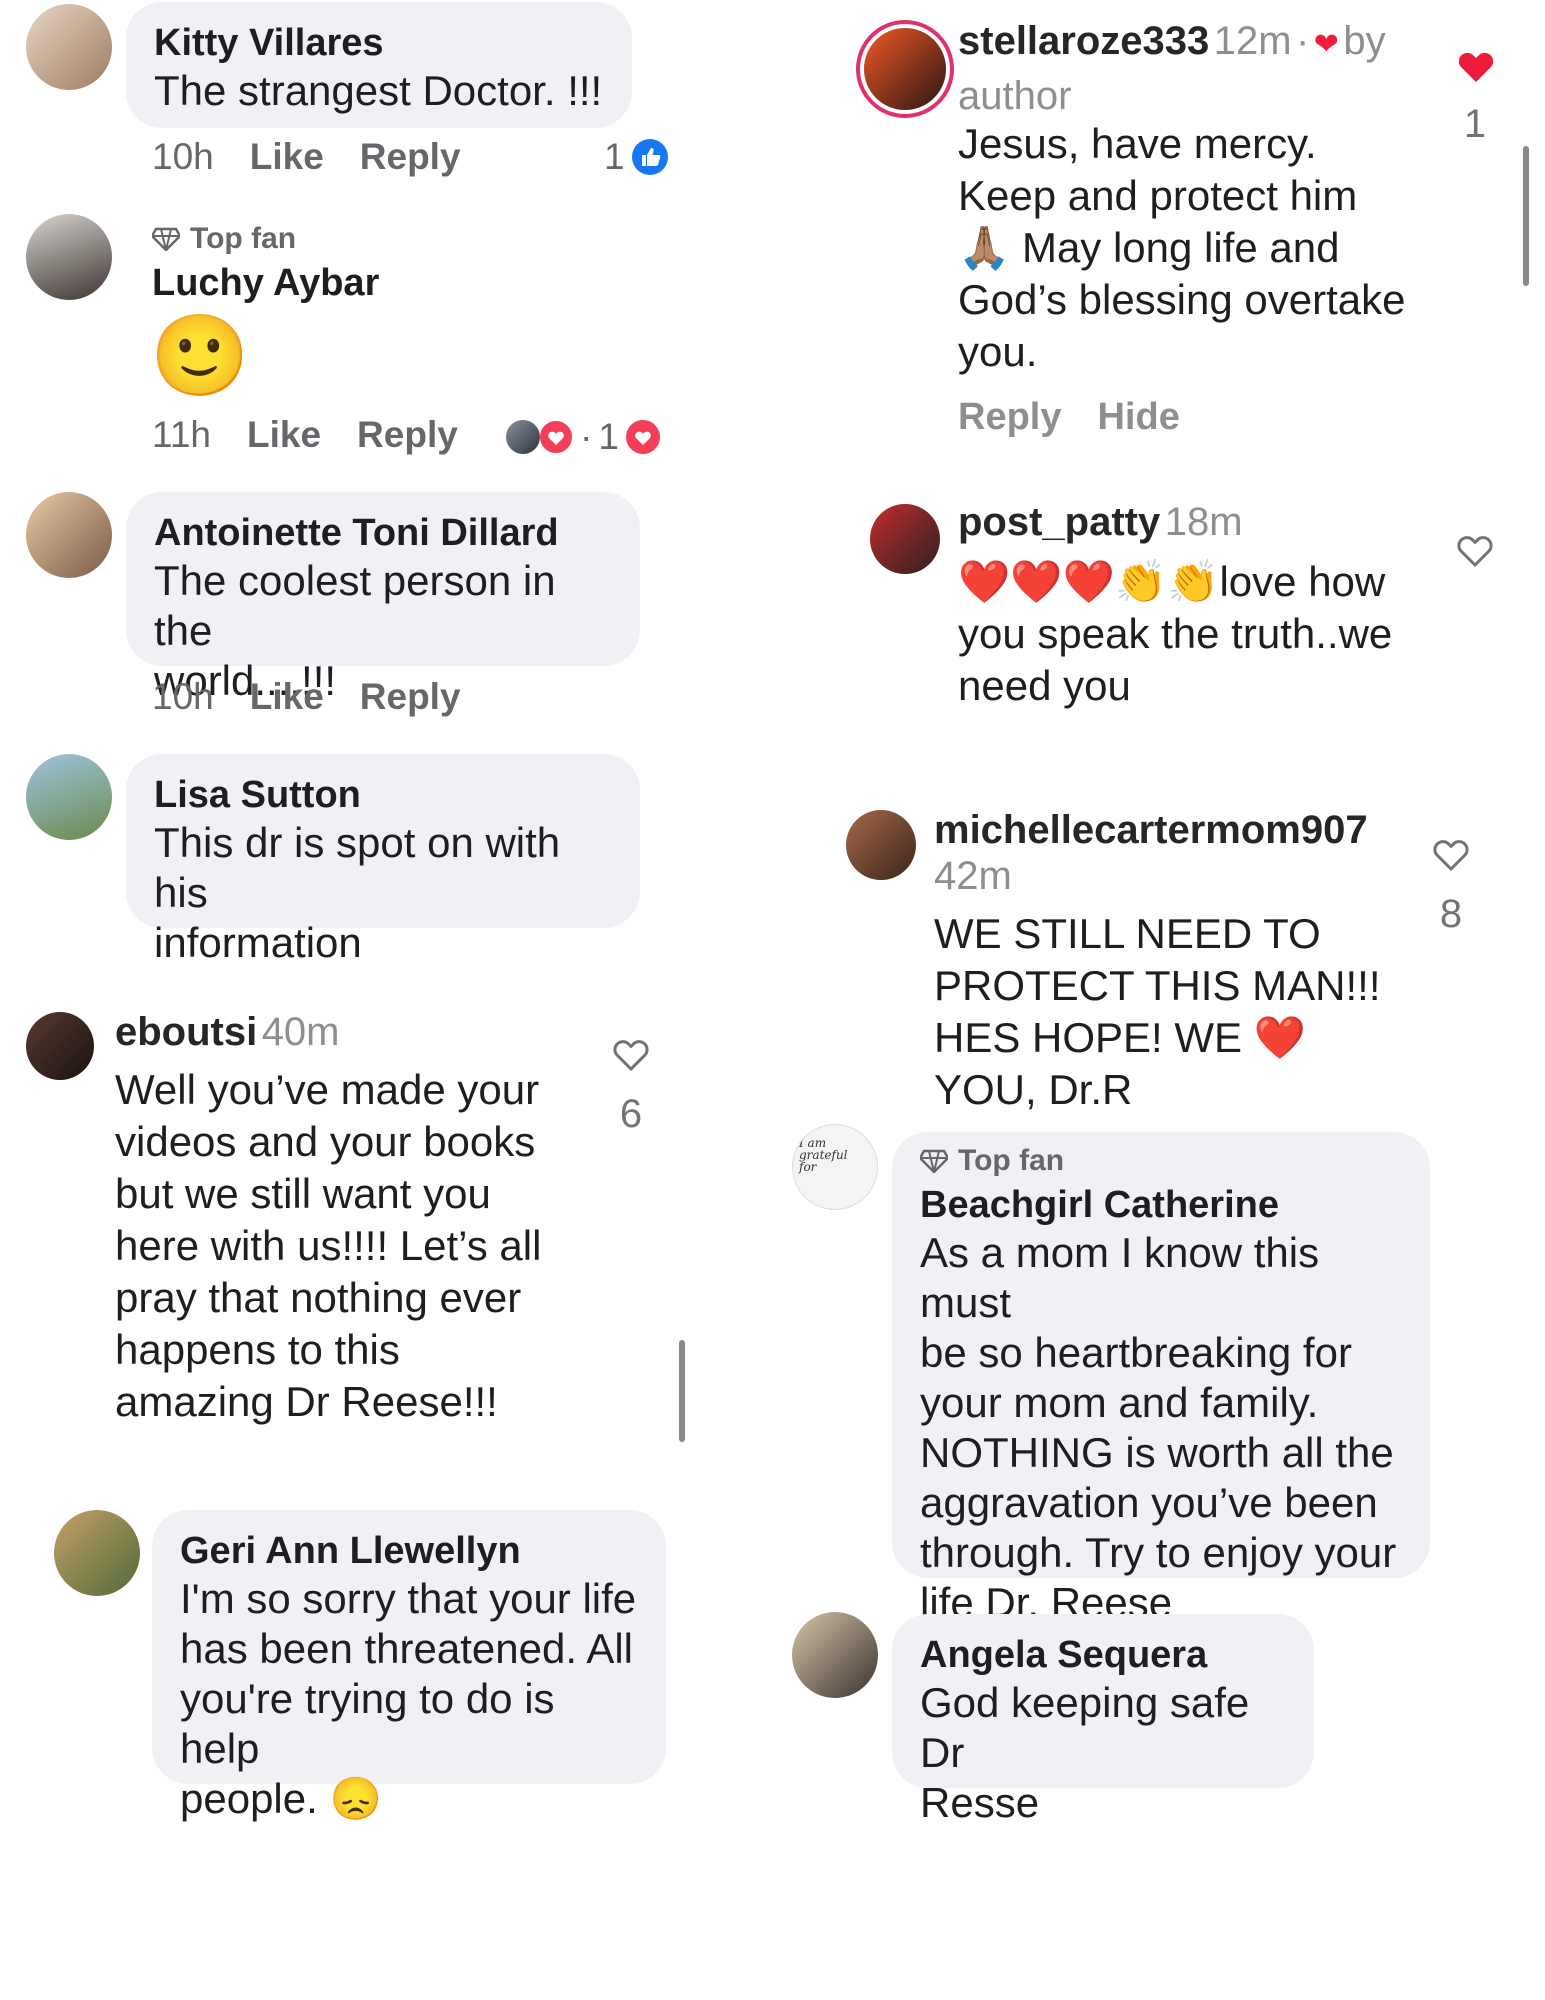 The height and width of the screenshot is (2000, 1545). I want to click on comment-time: 11h, so click(181, 434).